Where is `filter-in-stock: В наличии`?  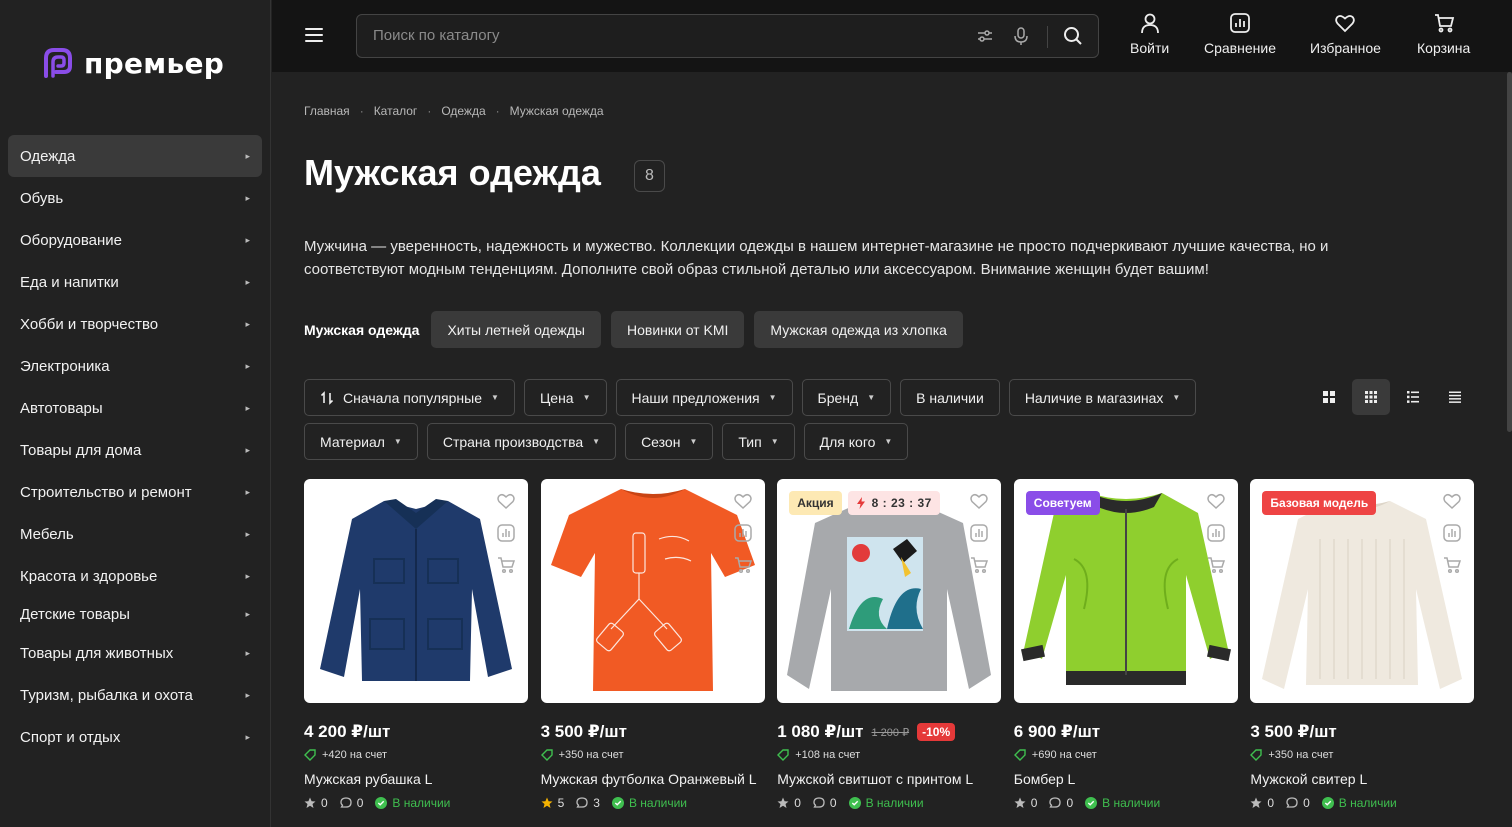
filter-in-stock: В наличии is located at coordinates (950, 397).